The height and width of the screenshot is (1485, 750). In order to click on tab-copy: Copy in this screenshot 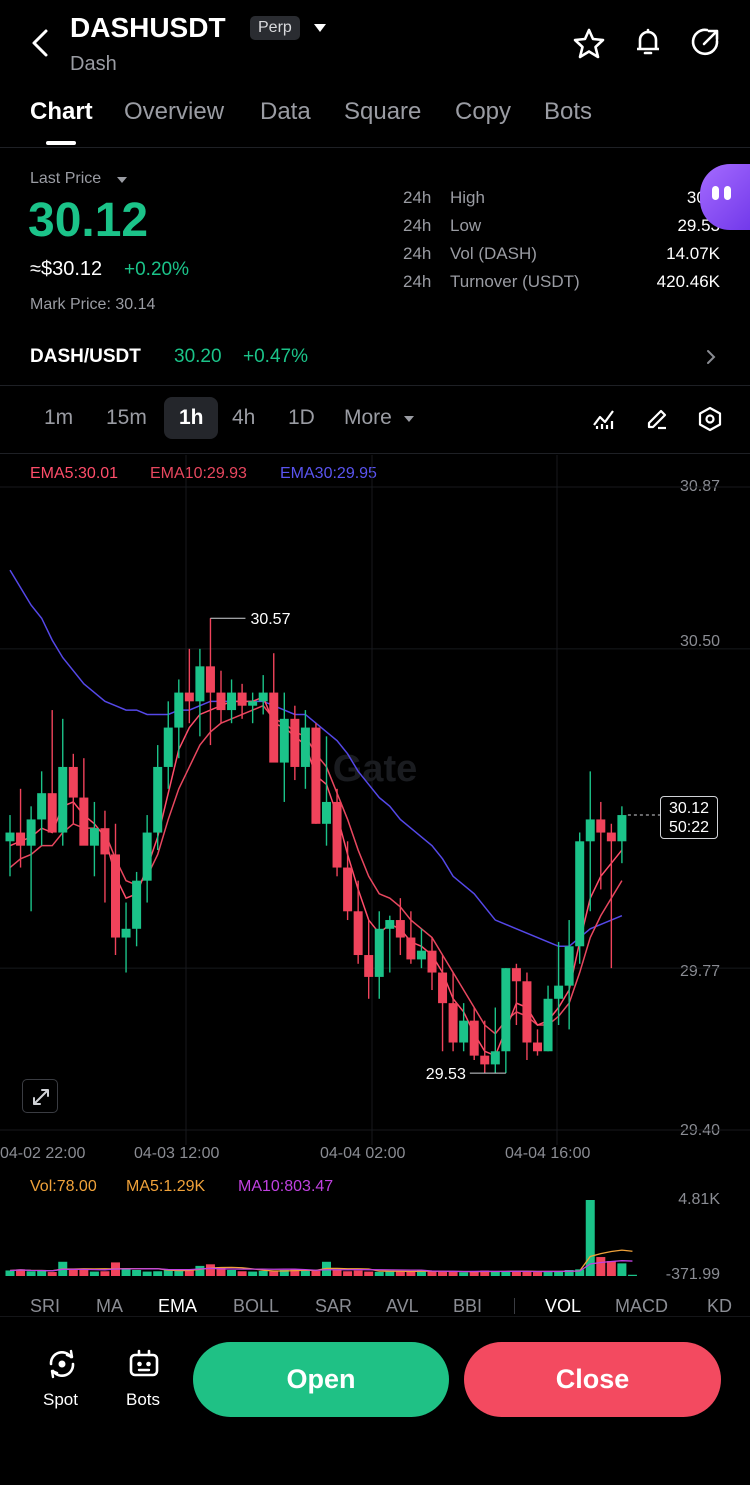, I will do `click(483, 112)`.